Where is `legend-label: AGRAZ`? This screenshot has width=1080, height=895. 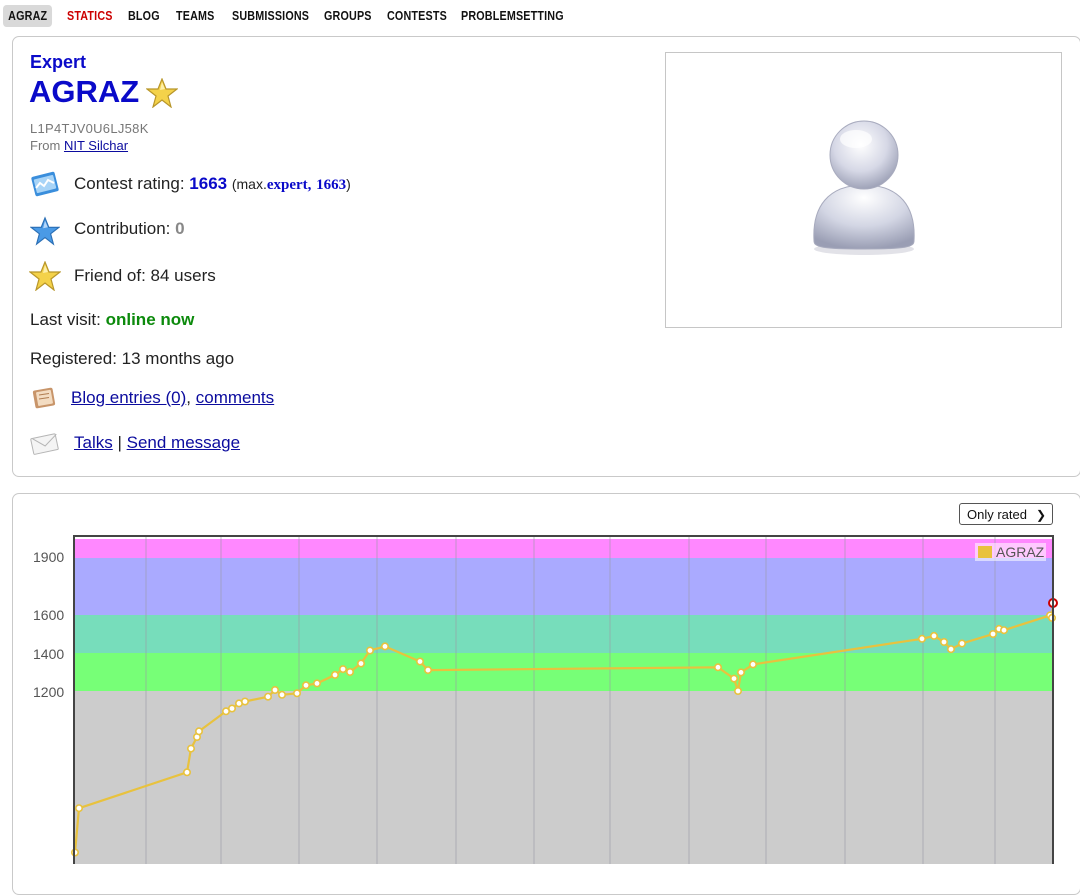 legend-label: AGRAZ is located at coordinates (1020, 552).